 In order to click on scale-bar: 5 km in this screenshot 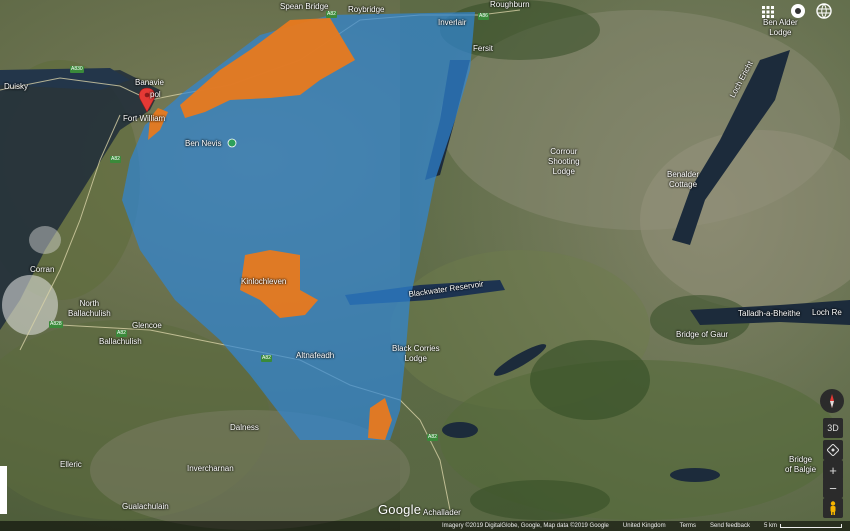, I will do `click(803, 526)`.